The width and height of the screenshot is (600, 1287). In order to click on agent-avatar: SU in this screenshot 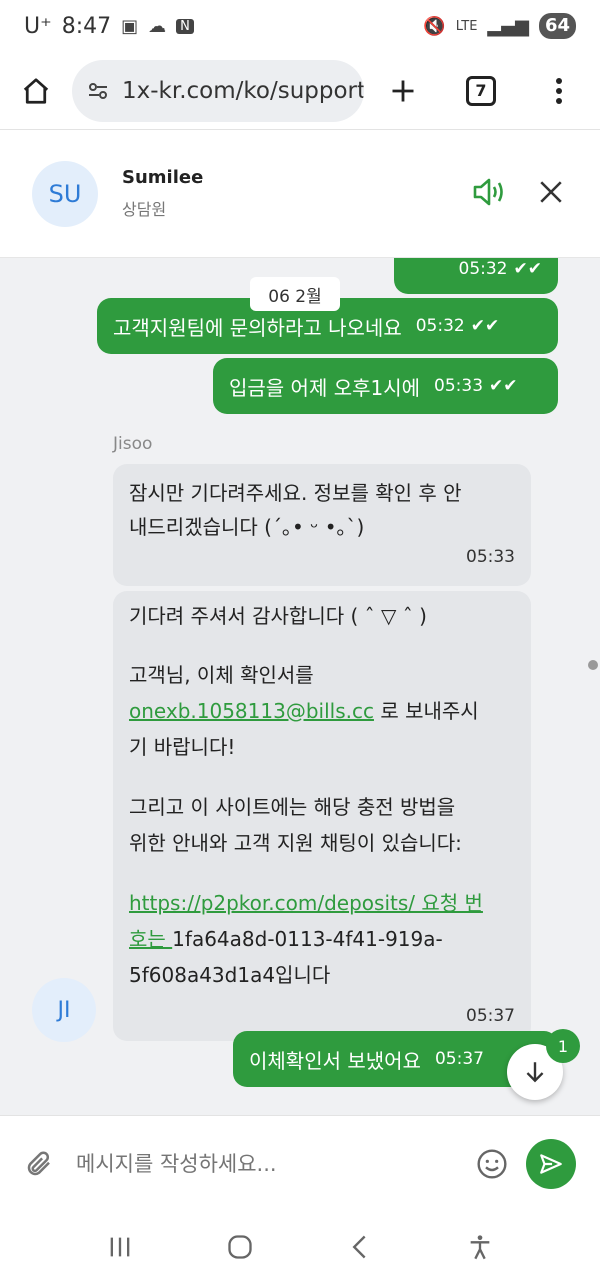, I will do `click(65, 193)`.